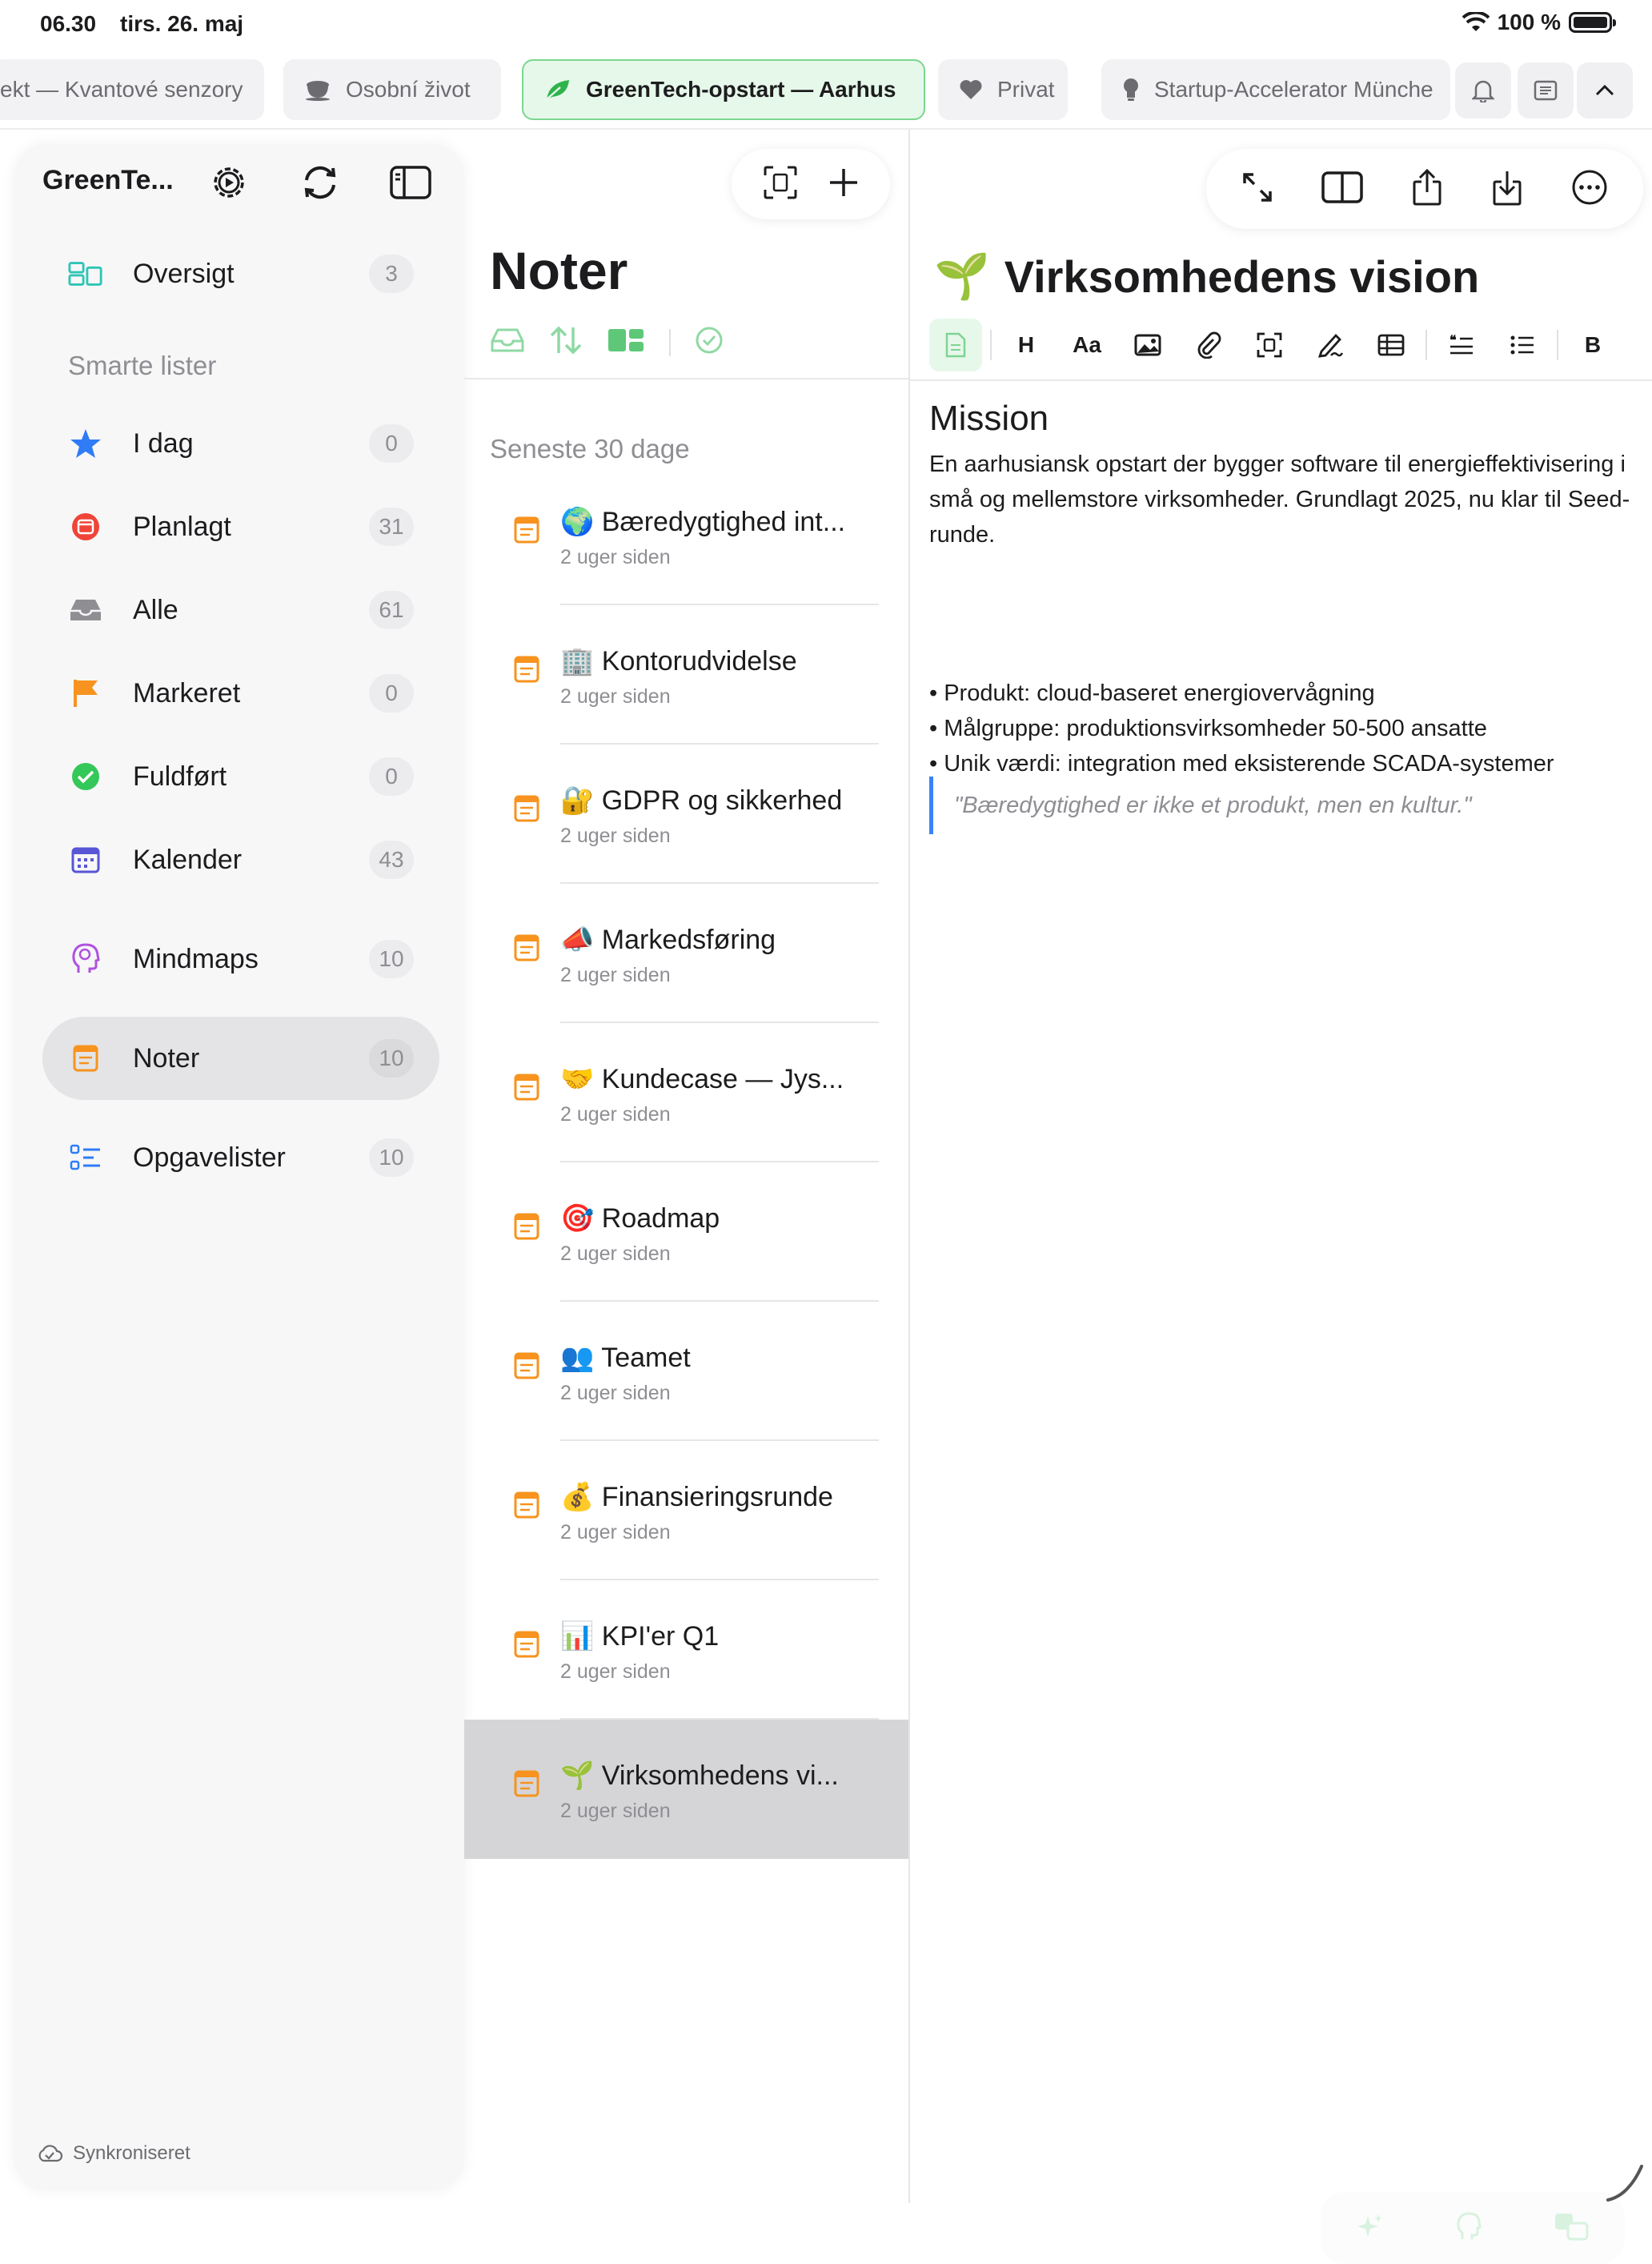 The height and width of the screenshot is (2264, 1652). What do you see at coordinates (1605, 90) in the screenshot?
I see `collapse-tabs-button` at bounding box center [1605, 90].